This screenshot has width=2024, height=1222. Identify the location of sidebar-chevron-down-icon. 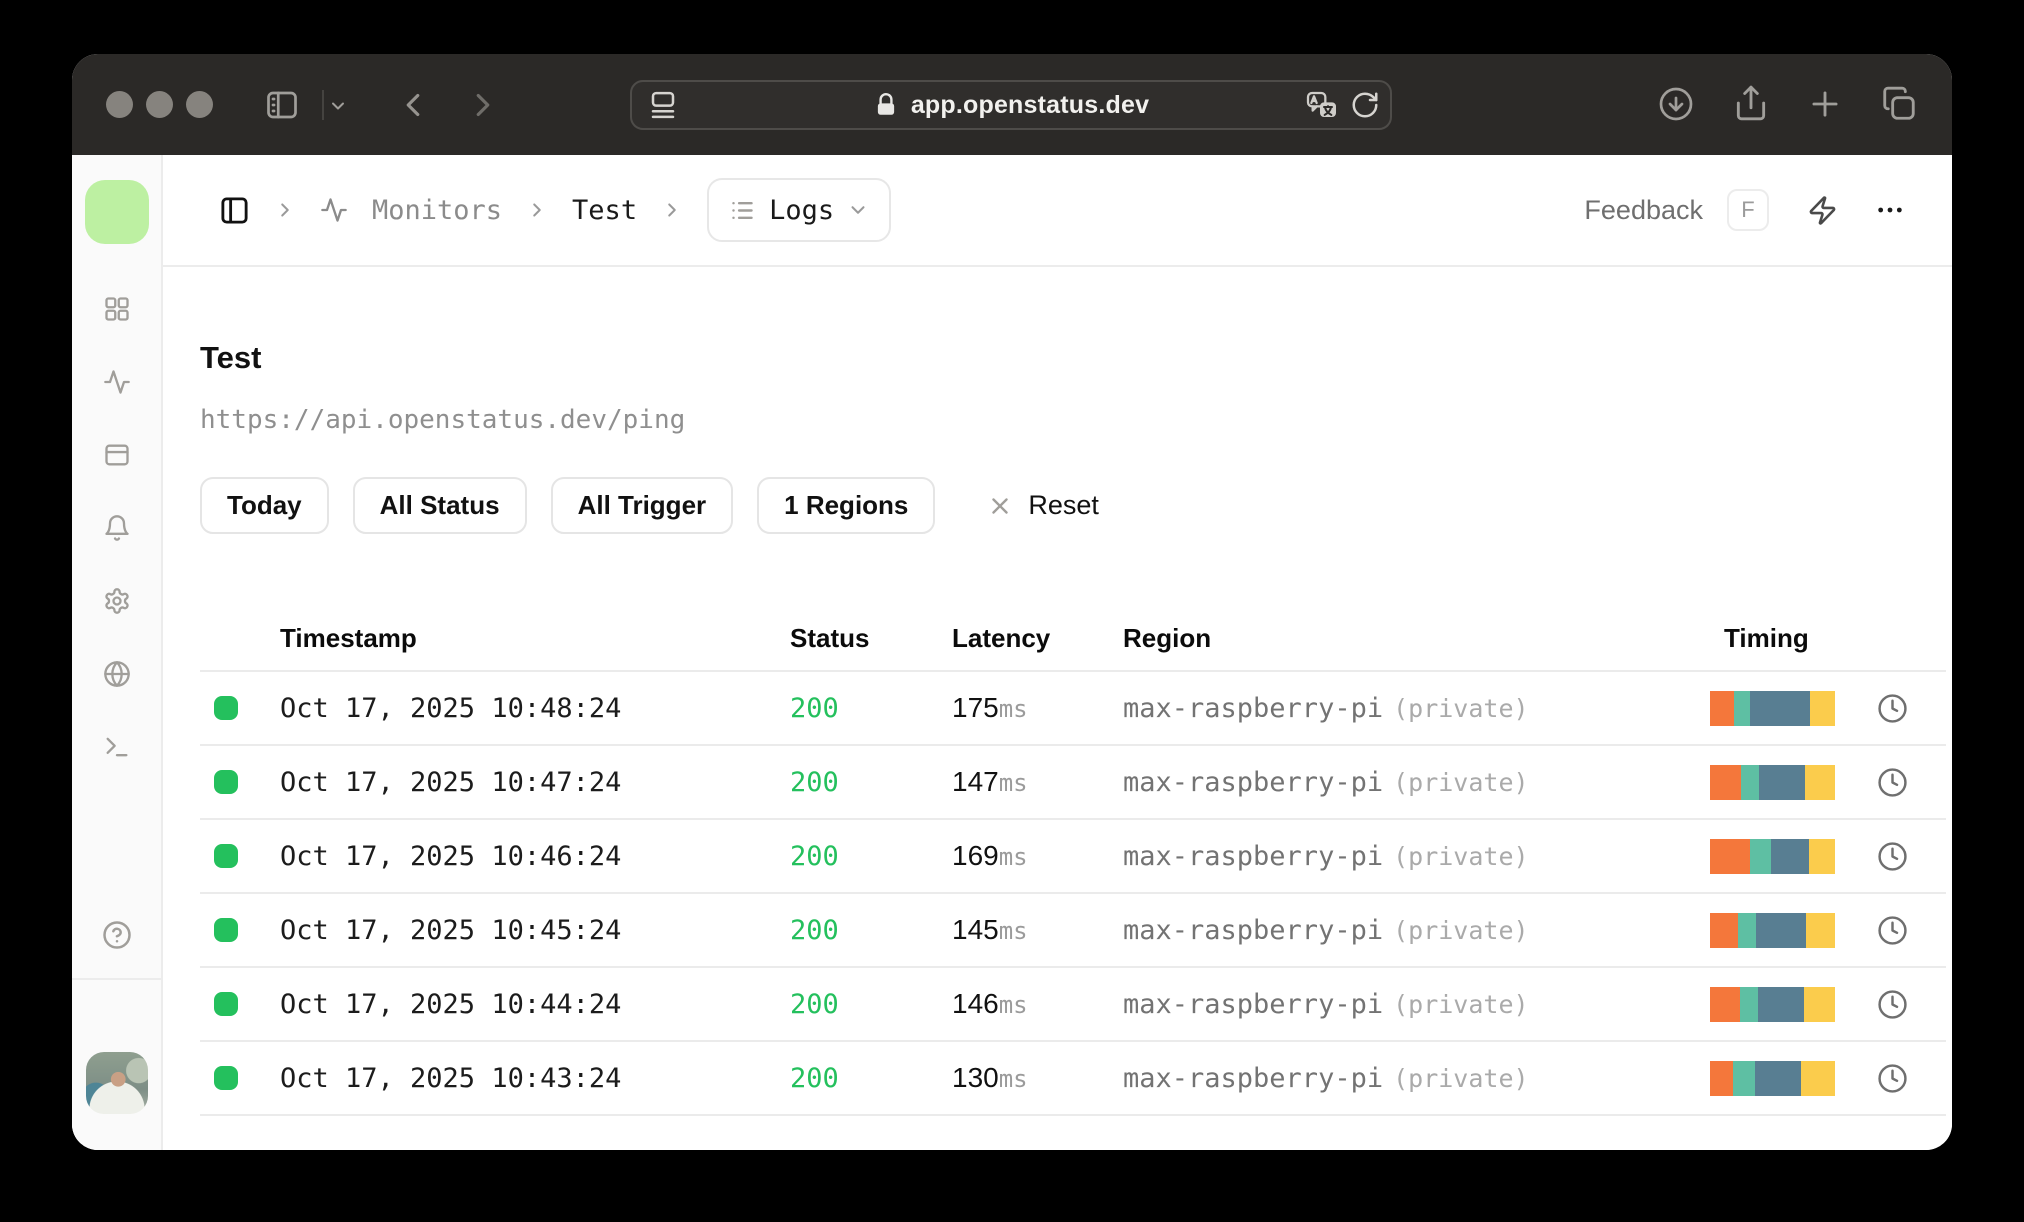
(338, 106).